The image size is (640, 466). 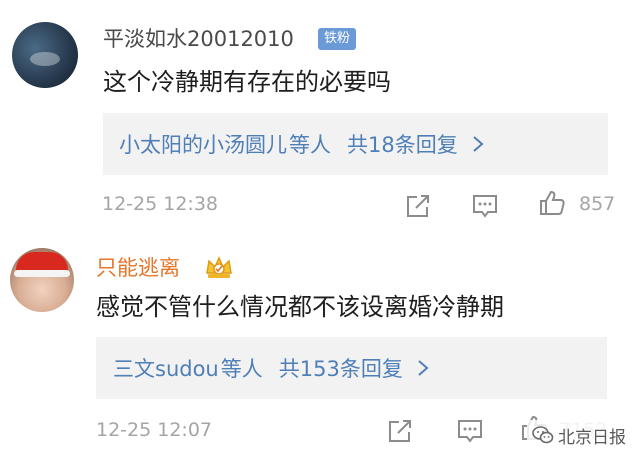 I want to click on username: 平淡如水20012010, so click(x=198, y=39).